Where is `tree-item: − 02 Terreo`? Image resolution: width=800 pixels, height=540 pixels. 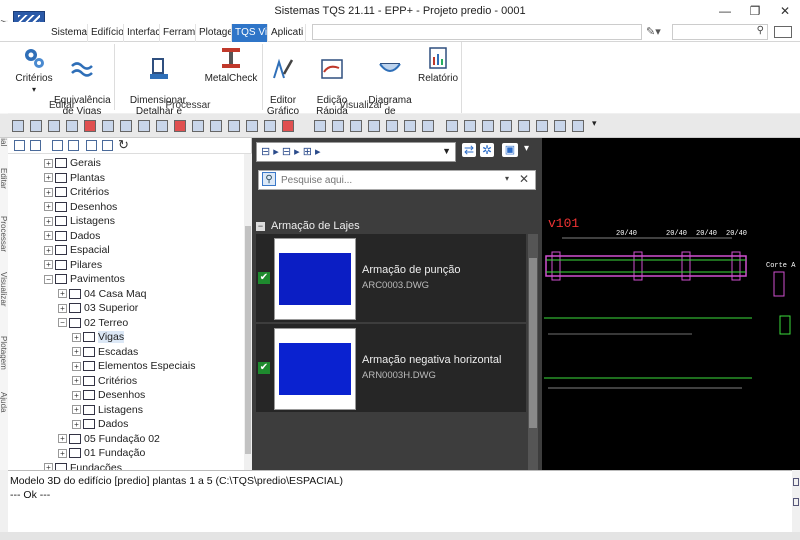
tree-item: − 02 Terreo is located at coordinates (93, 323).